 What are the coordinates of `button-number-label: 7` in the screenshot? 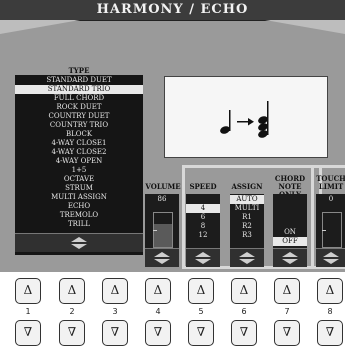 It's located at (287, 311).